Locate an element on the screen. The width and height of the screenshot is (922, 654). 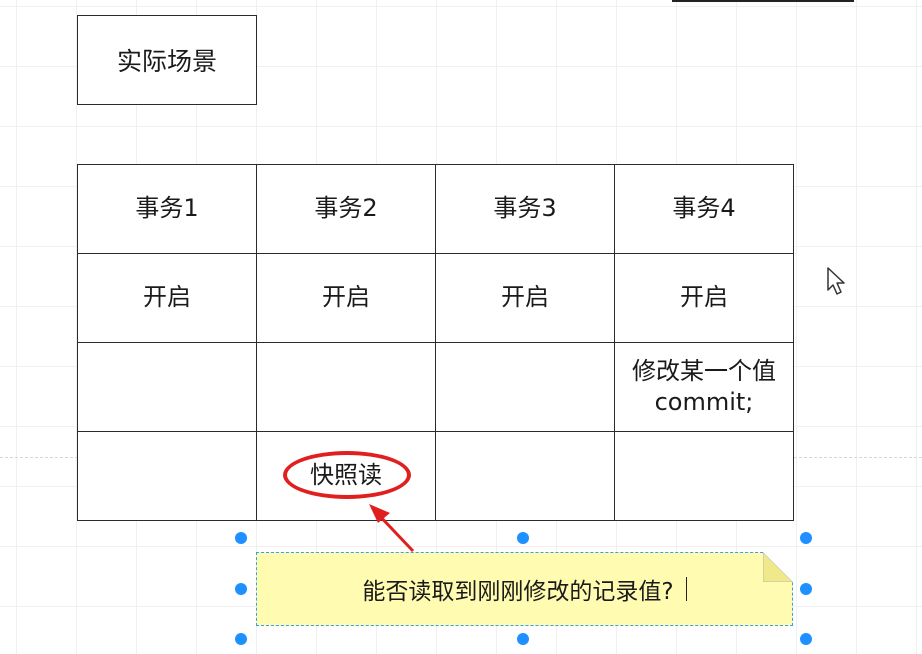
top-edge-line is located at coordinates (763, 1).